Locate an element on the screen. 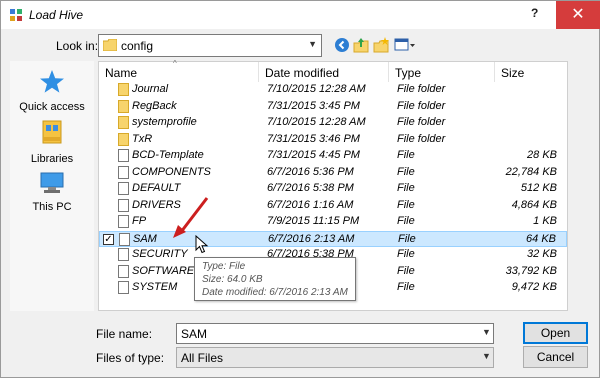  look-in-dropdown: config ▼ is located at coordinates (210, 45).